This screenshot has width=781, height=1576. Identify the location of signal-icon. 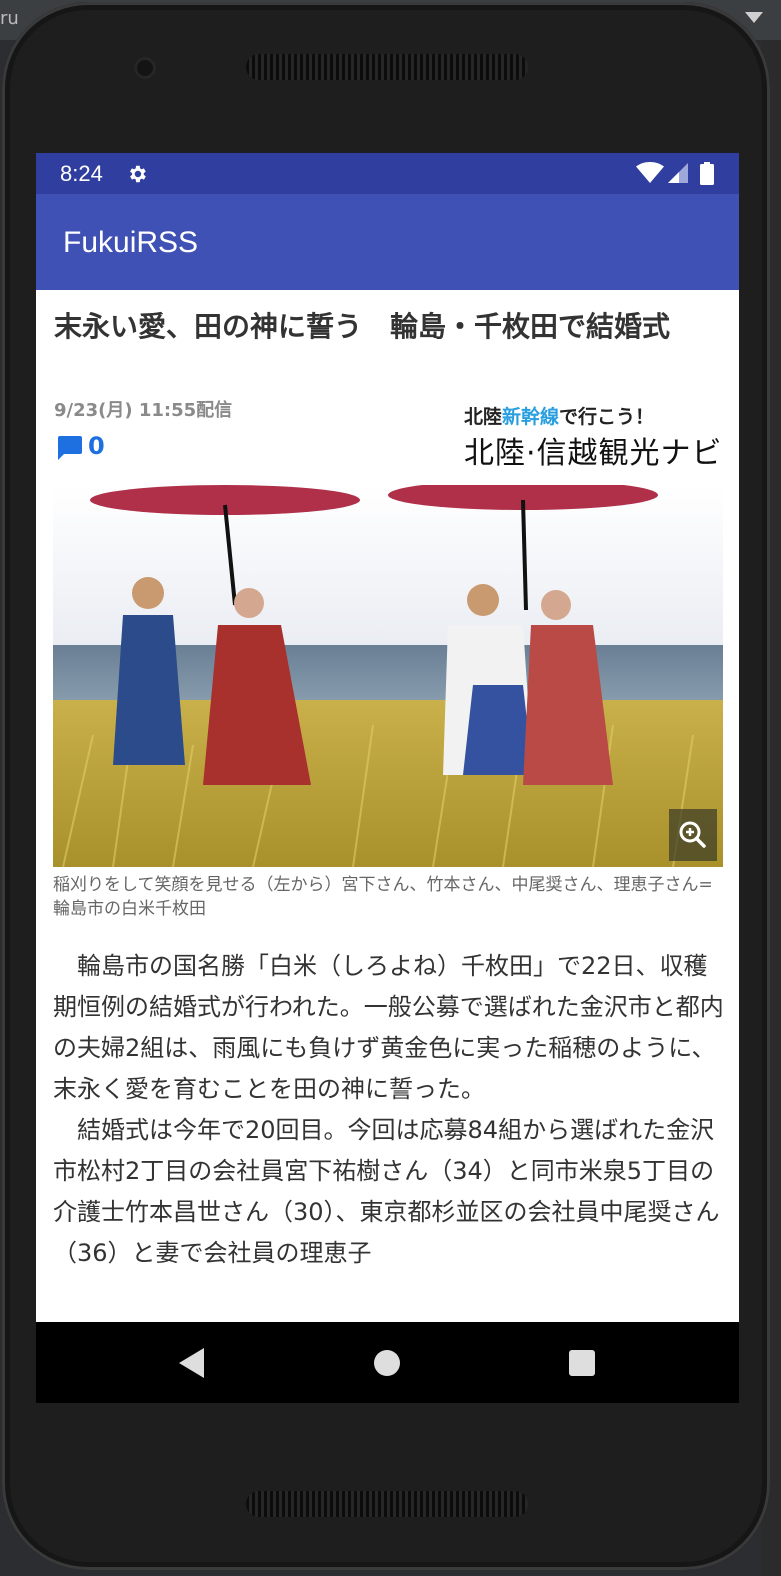
(678, 173).